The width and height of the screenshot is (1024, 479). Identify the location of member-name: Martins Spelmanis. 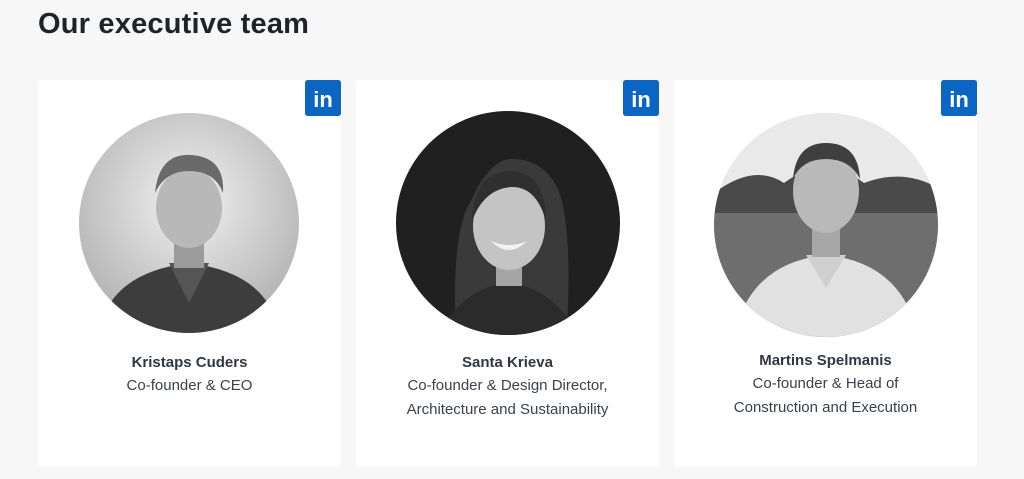
(825, 360).